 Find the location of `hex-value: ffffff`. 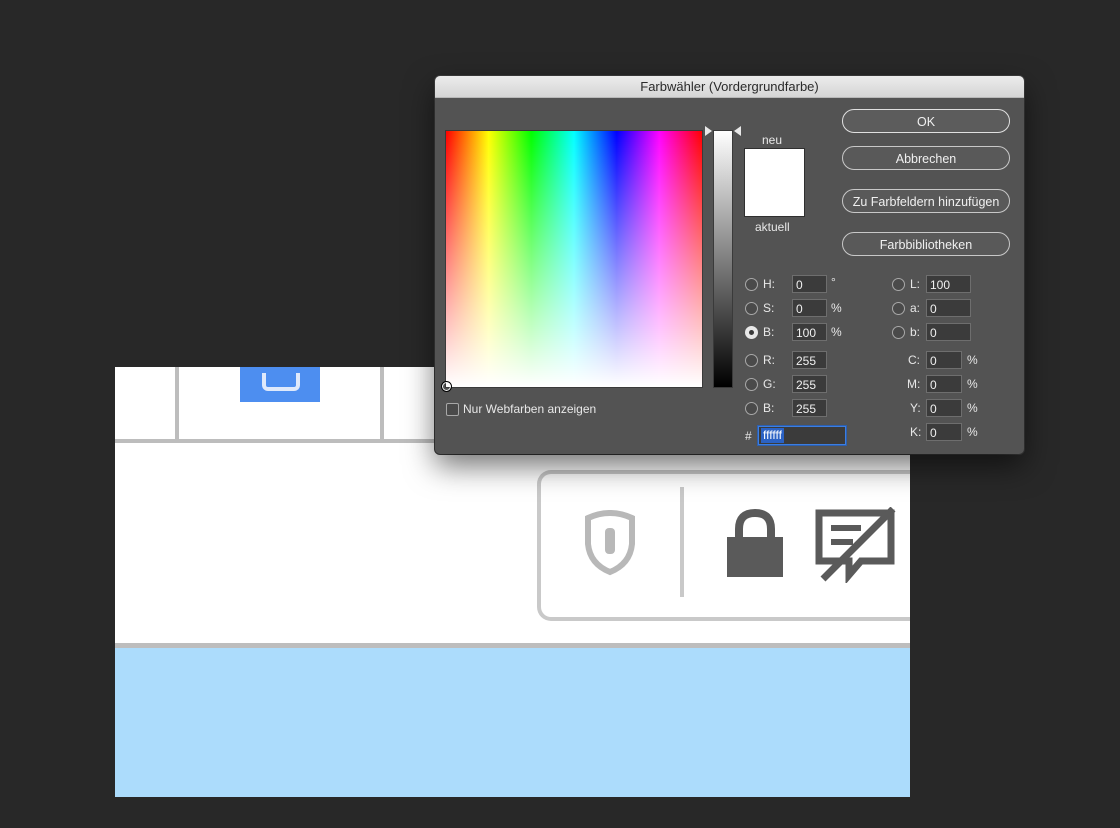

hex-value: ffffff is located at coordinates (772, 435).